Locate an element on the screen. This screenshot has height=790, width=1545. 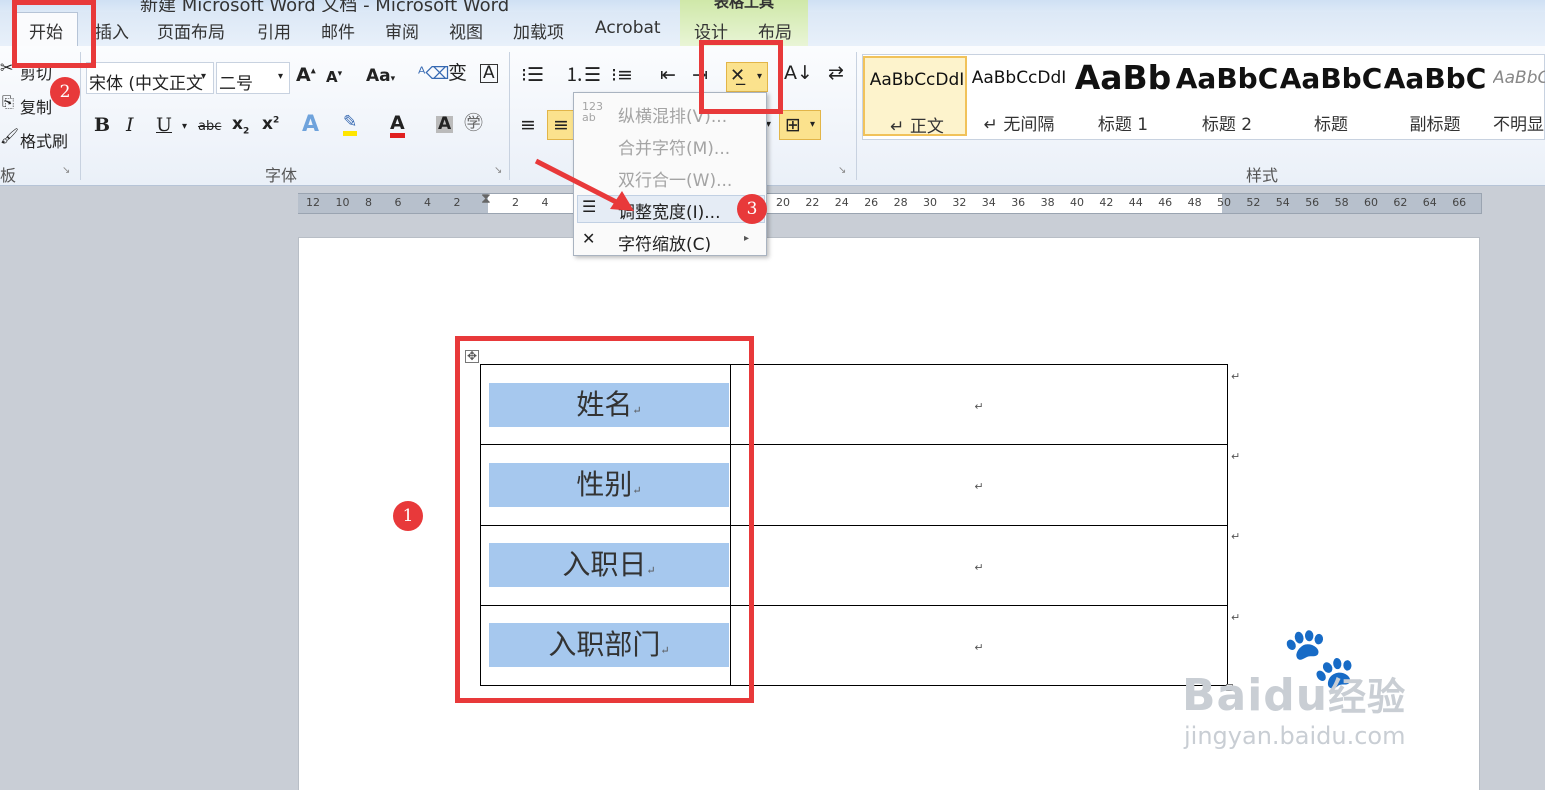
sort-icon: A↓ is located at coordinates (798, 73).